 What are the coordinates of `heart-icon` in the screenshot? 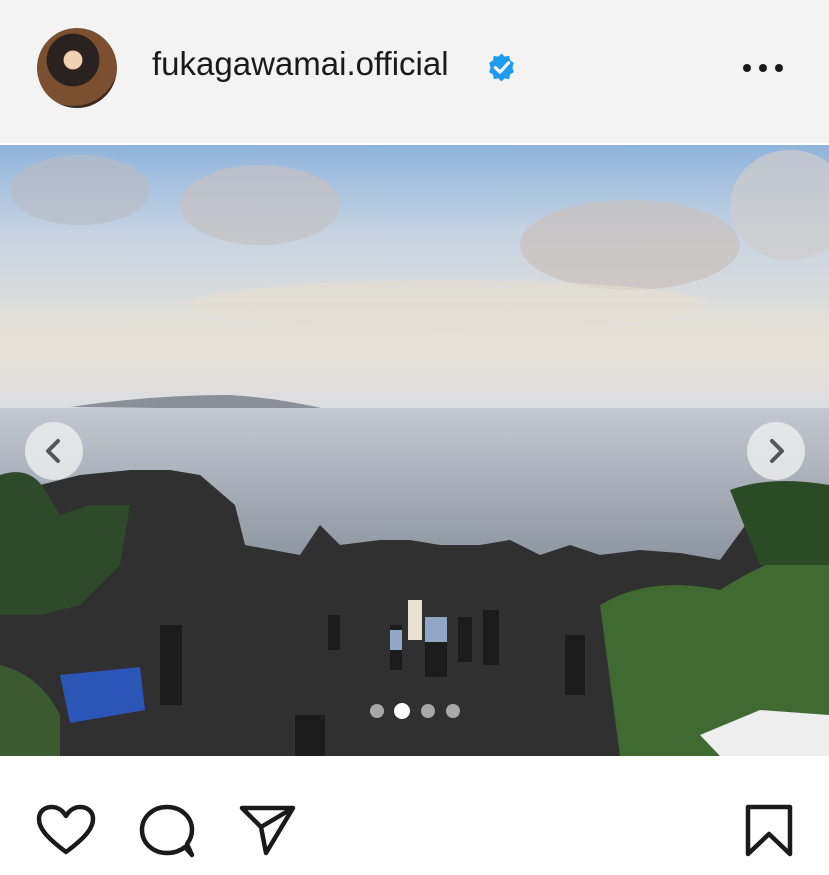 It's located at (66, 830).